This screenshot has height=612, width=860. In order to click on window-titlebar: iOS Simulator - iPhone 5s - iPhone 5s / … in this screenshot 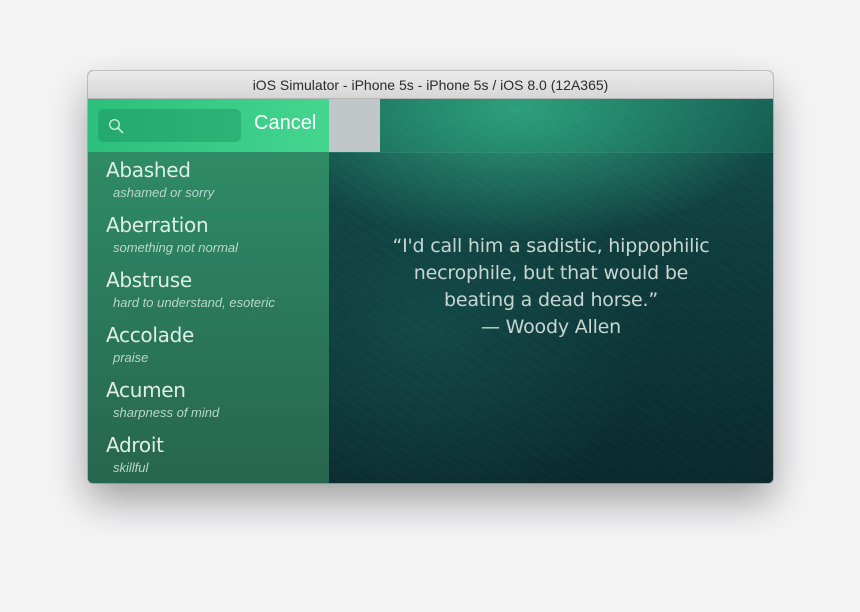, I will do `click(430, 85)`.